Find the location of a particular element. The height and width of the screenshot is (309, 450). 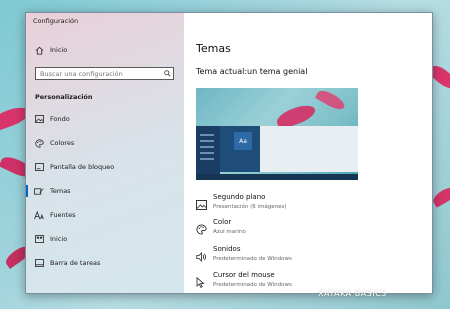

preview-start-menu is located at coordinates (208, 153).